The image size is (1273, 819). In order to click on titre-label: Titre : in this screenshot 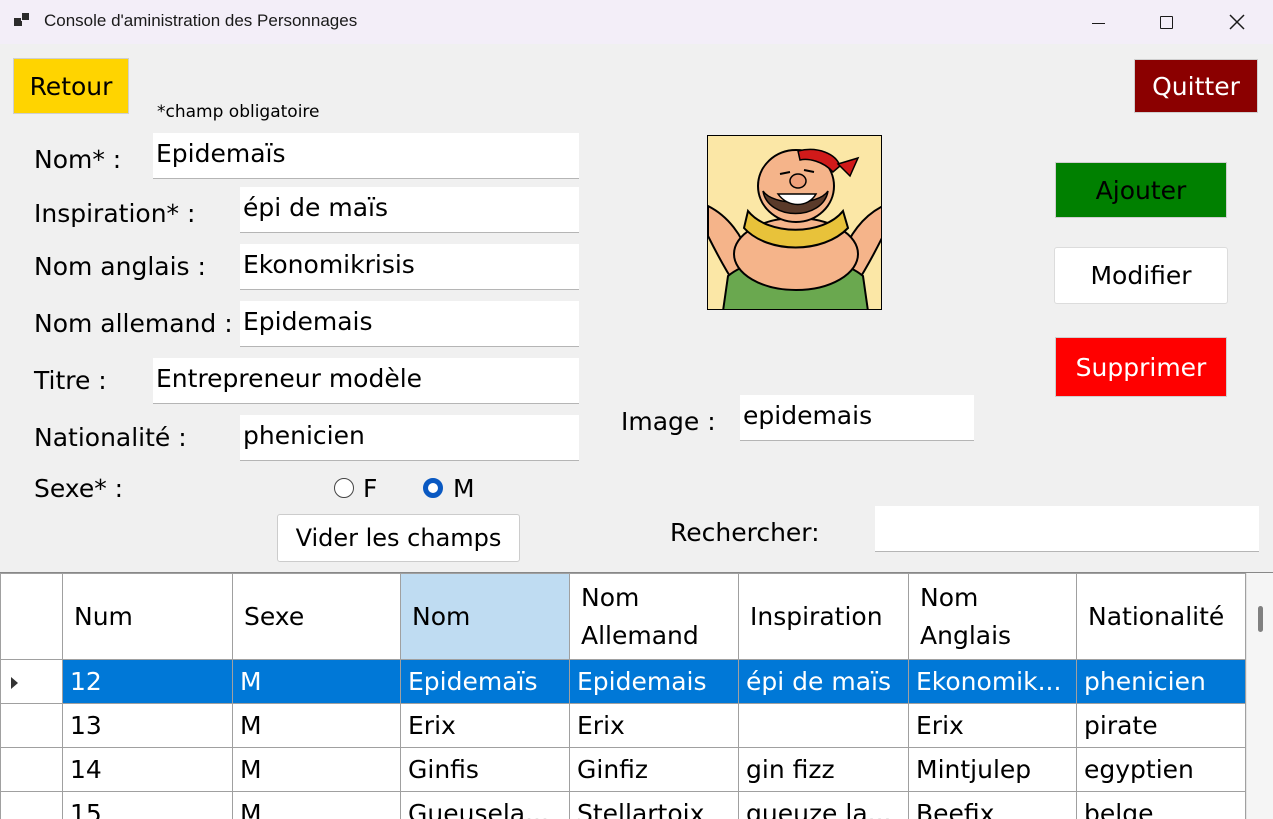, I will do `click(70, 380)`.